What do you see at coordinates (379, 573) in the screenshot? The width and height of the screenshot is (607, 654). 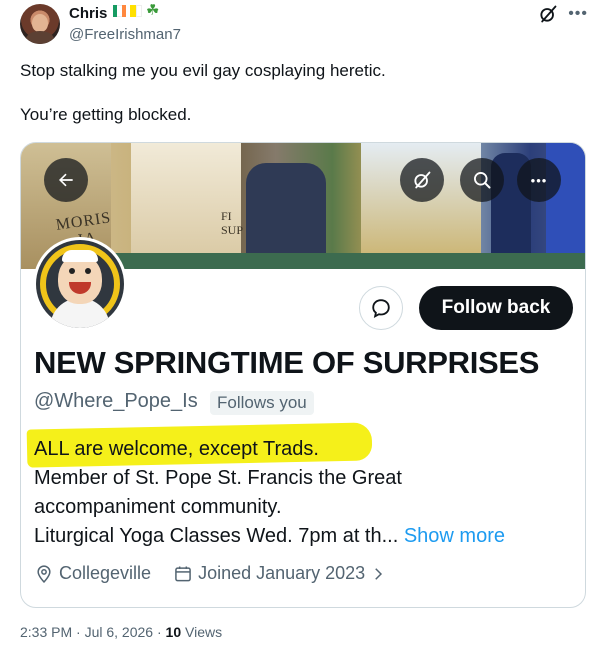 I see `chevron-right-icon` at bounding box center [379, 573].